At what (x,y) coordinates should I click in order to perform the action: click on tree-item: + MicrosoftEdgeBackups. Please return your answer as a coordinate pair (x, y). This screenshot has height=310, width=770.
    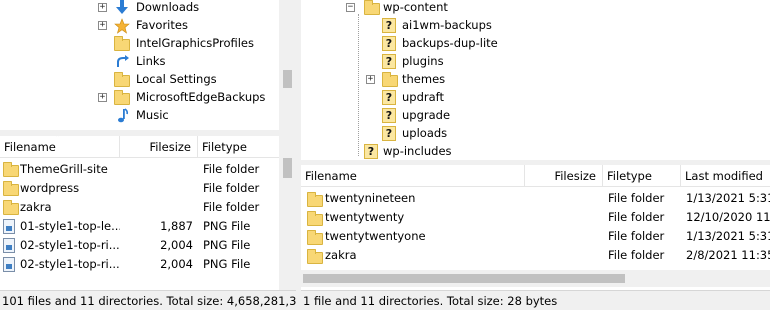
    Looking at the image, I should click on (139, 98).